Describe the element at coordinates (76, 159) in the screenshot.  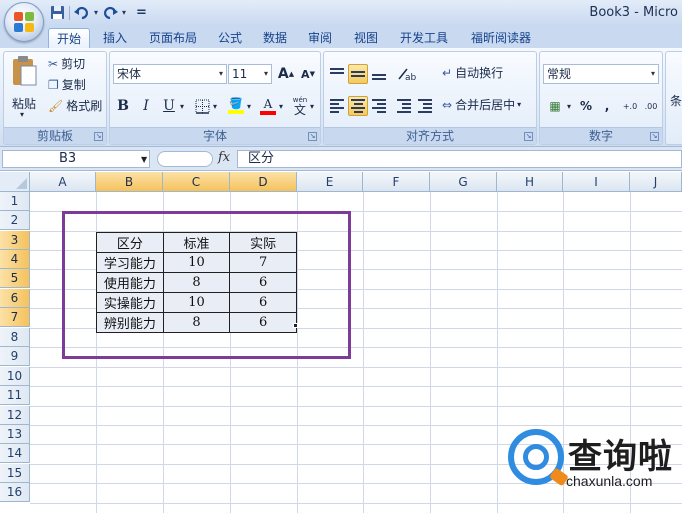
I see `name-box: B3` at that location.